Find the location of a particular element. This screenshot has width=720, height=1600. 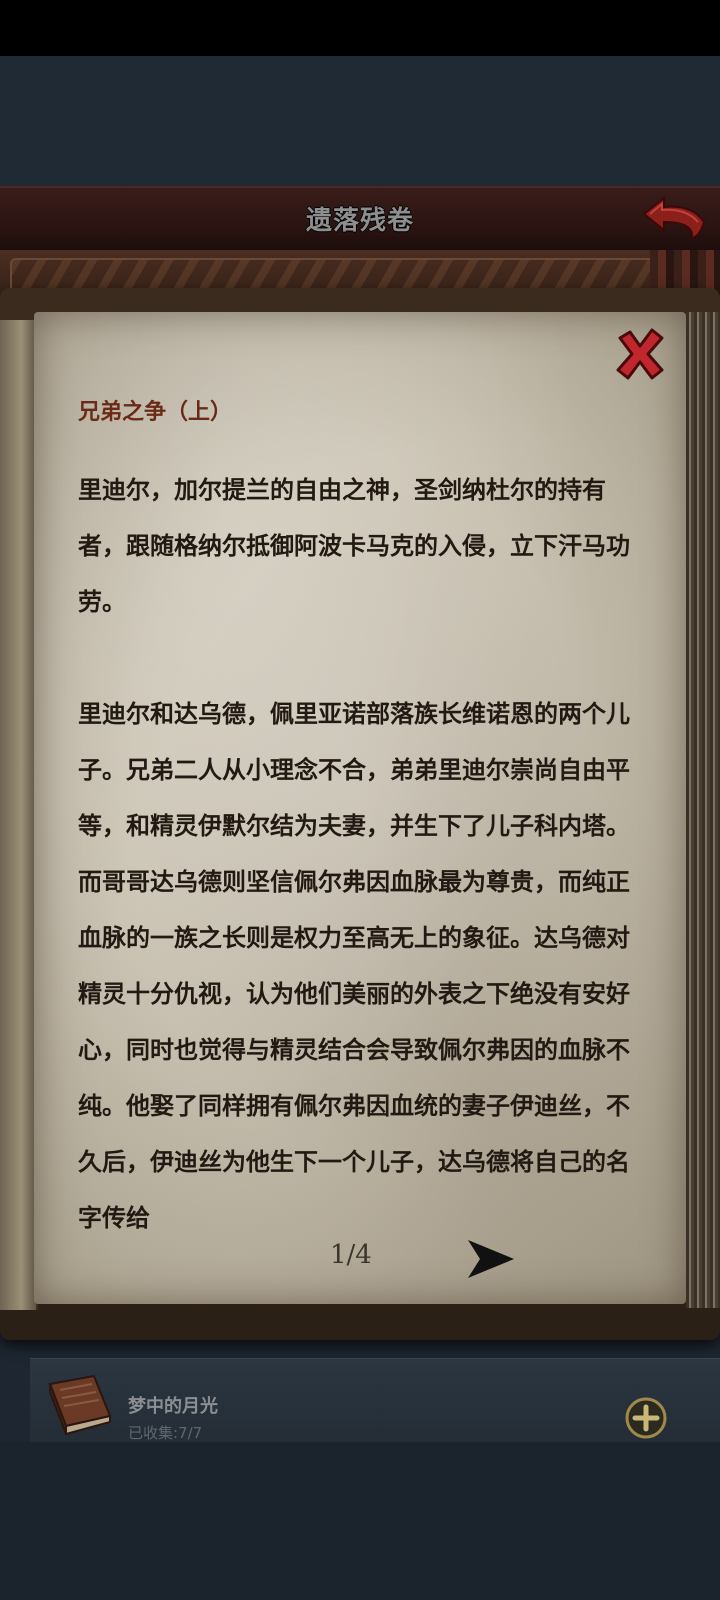

bottom-overlay is located at coordinates (360, 1521).